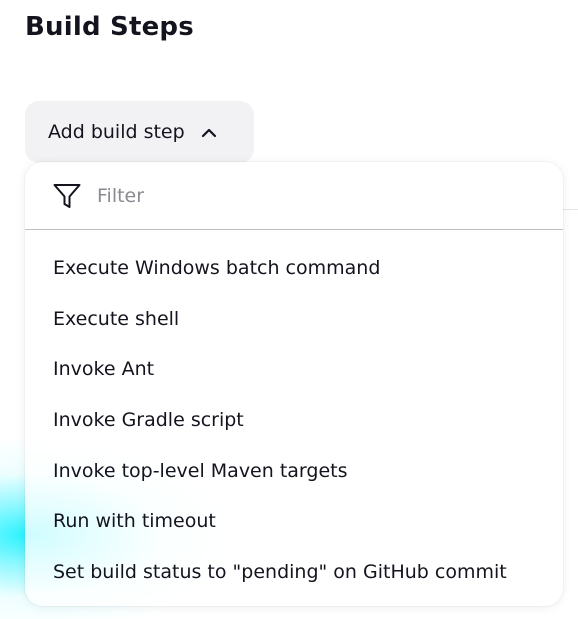 This screenshot has width=578, height=619. What do you see at coordinates (294, 268) in the screenshot?
I see `dropdown-item: Execute Windows batch command` at bounding box center [294, 268].